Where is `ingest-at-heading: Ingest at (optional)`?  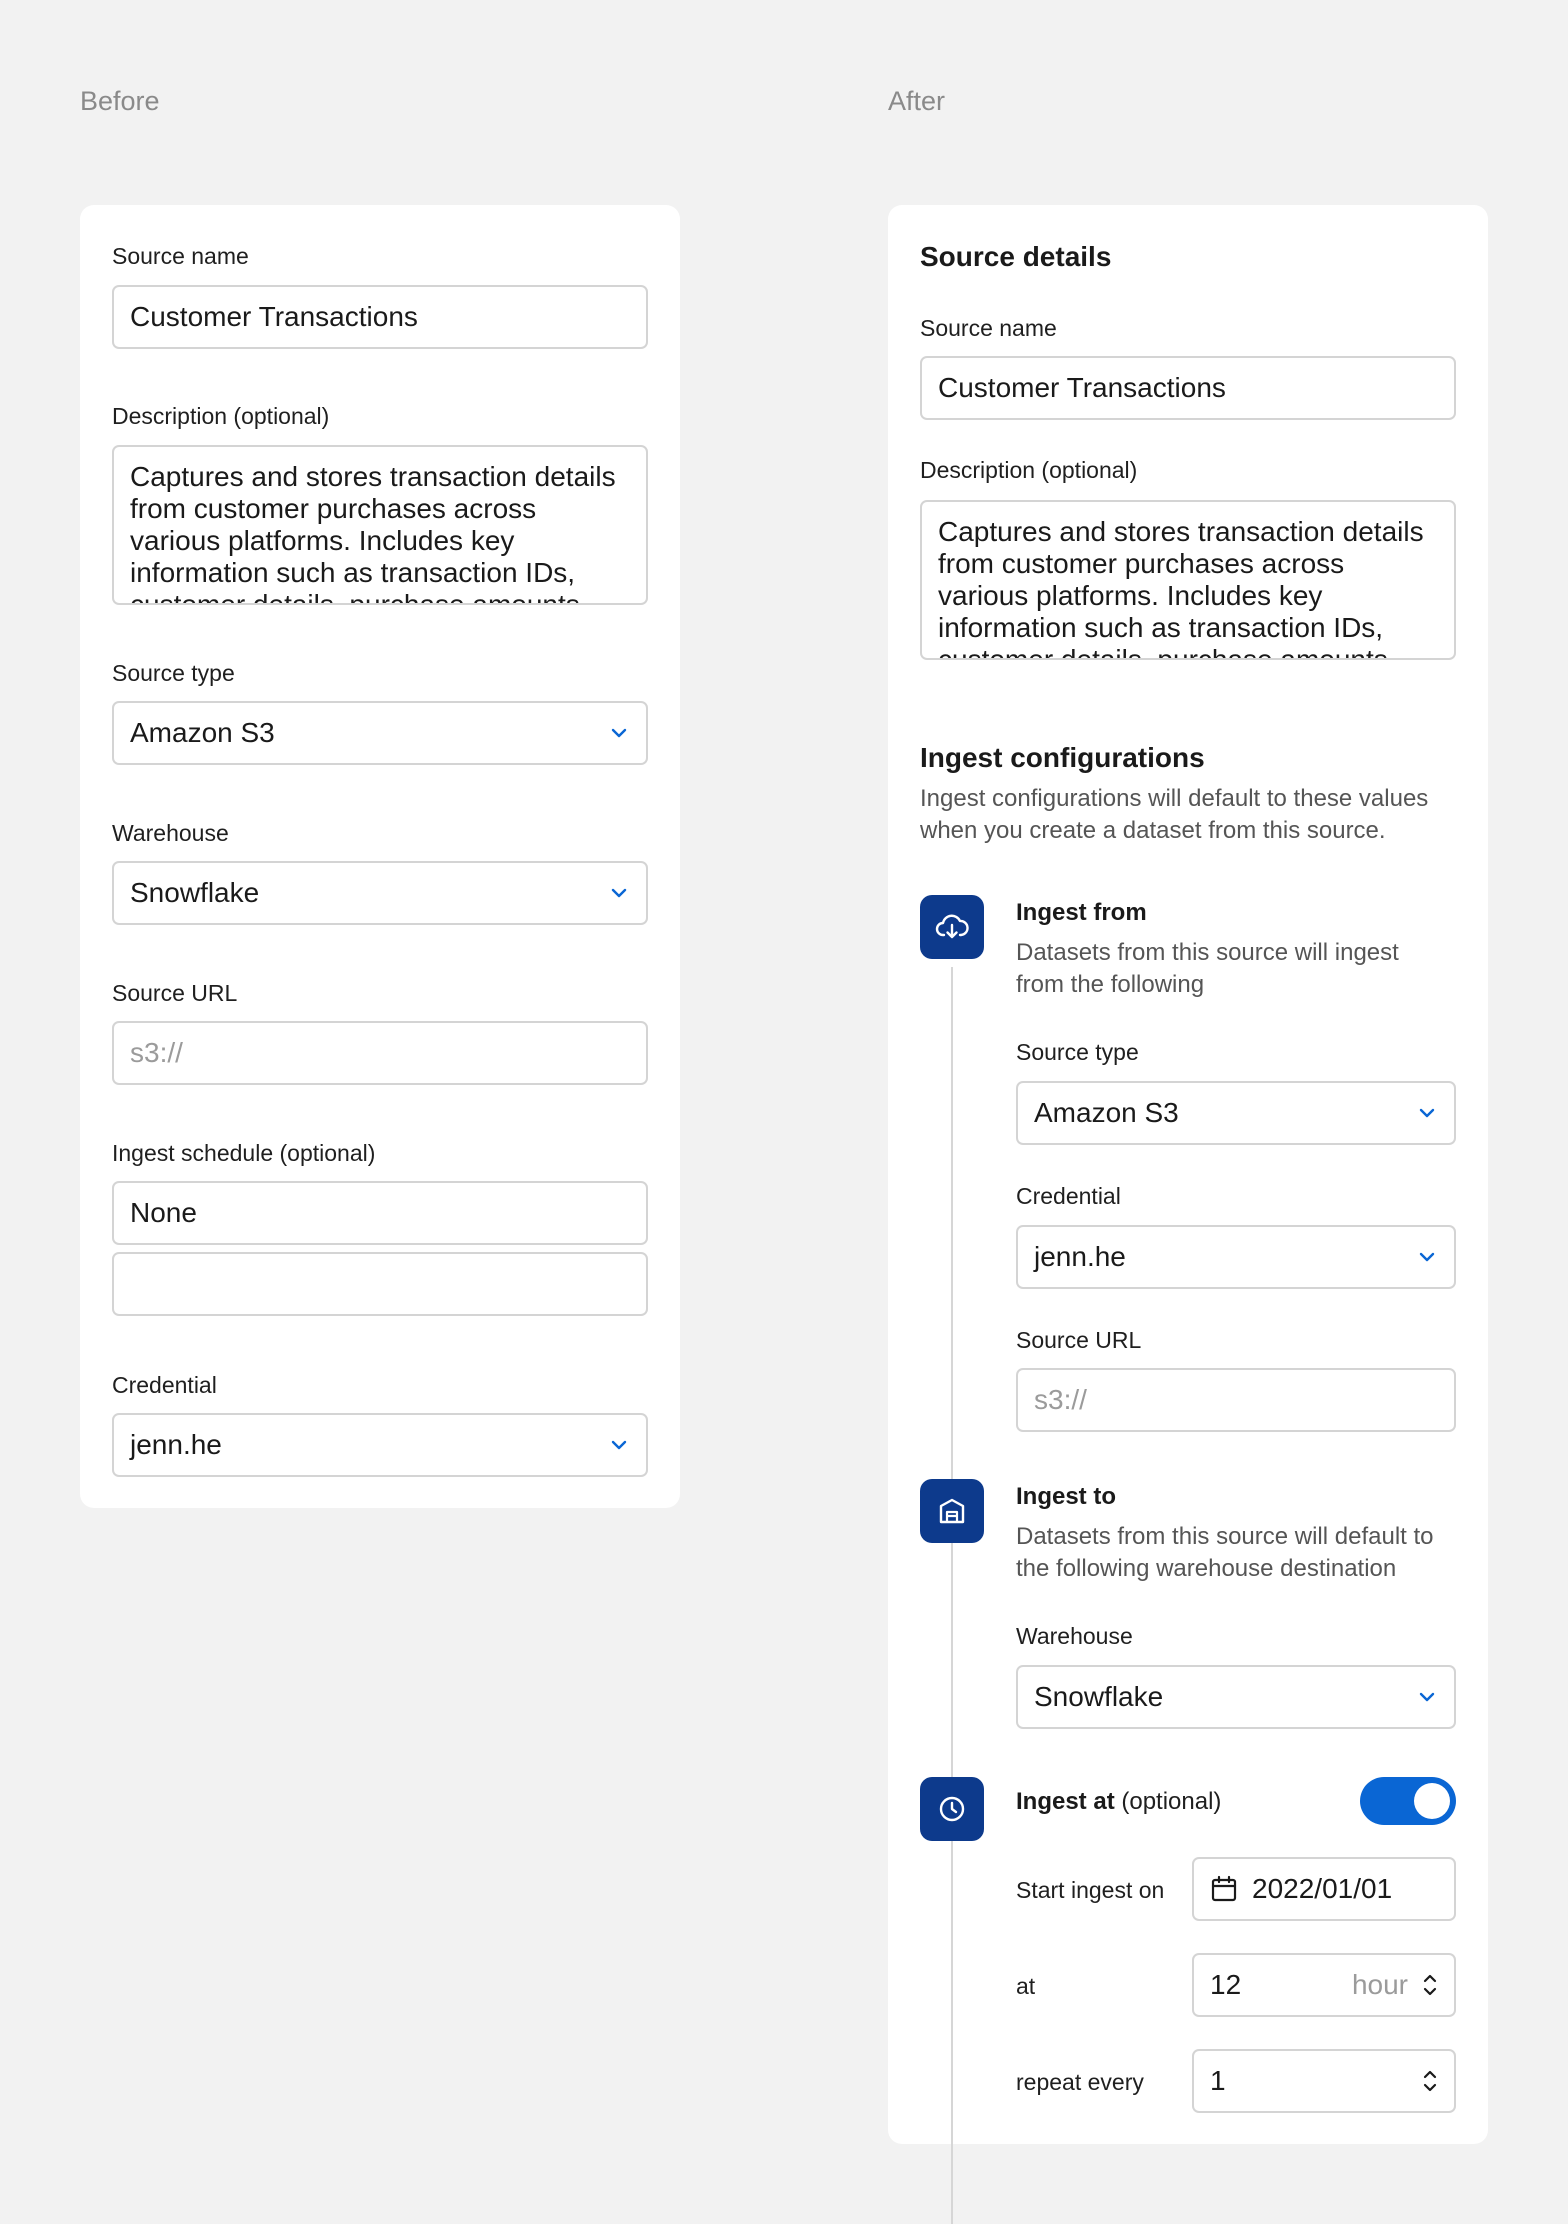
ingest-at-heading: Ingest at (optional) is located at coordinates (1119, 1801).